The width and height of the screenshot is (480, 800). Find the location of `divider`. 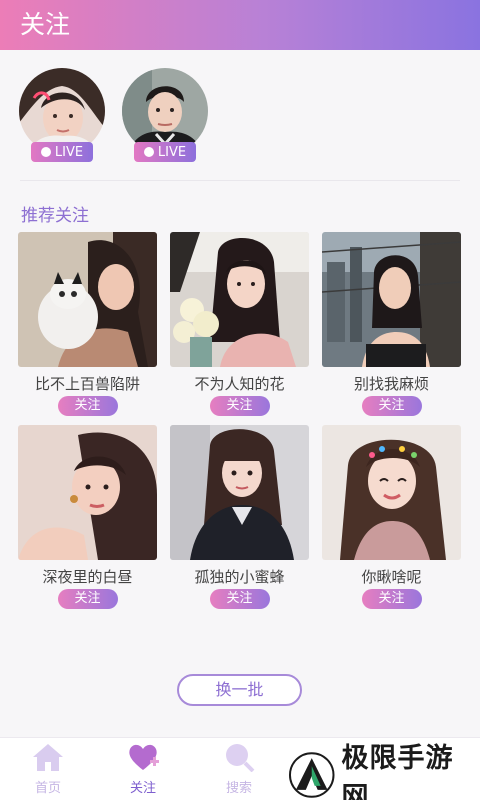

divider is located at coordinates (240, 180).